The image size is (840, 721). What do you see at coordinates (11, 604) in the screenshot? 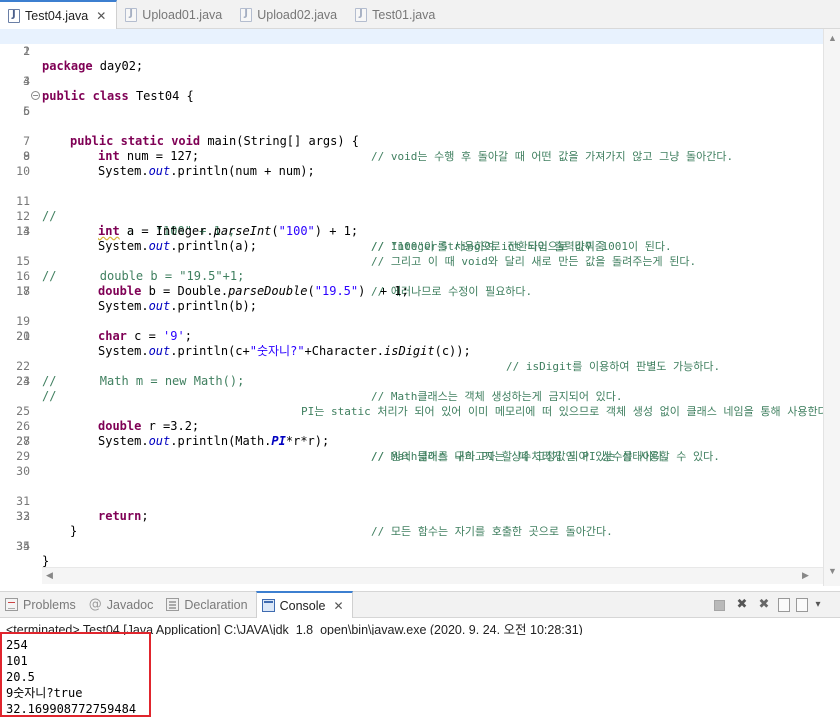
I see `problems-icon` at bounding box center [11, 604].